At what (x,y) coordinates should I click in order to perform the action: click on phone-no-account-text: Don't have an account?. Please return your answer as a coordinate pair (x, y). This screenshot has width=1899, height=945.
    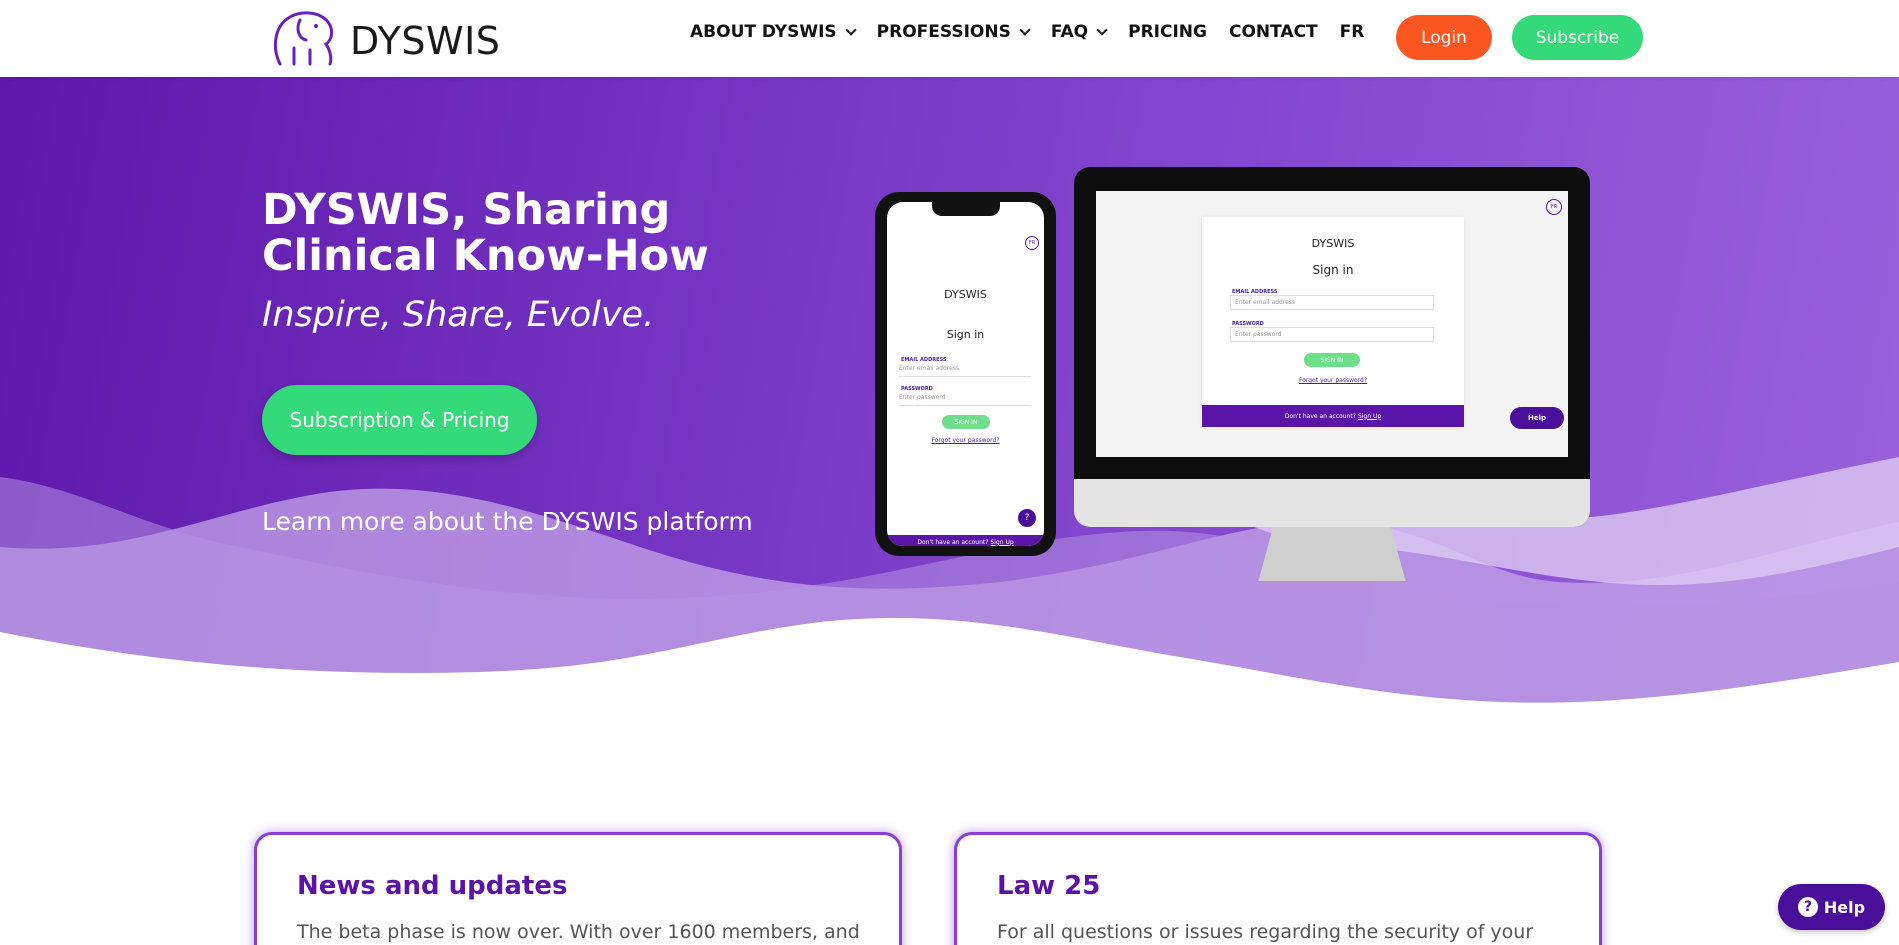
    Looking at the image, I should click on (953, 542).